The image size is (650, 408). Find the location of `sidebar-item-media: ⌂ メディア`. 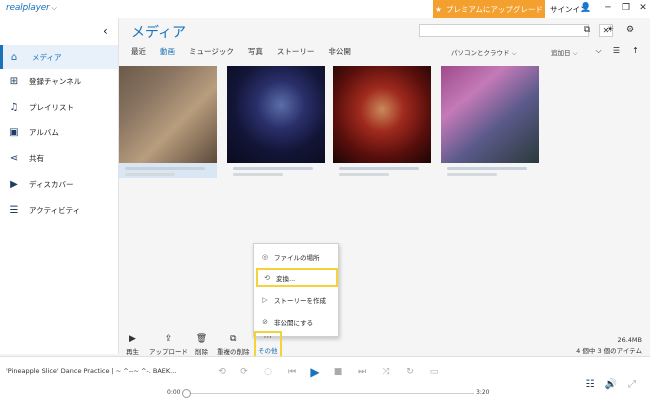

sidebar-item-media: ⌂ メディア is located at coordinates (59, 57).